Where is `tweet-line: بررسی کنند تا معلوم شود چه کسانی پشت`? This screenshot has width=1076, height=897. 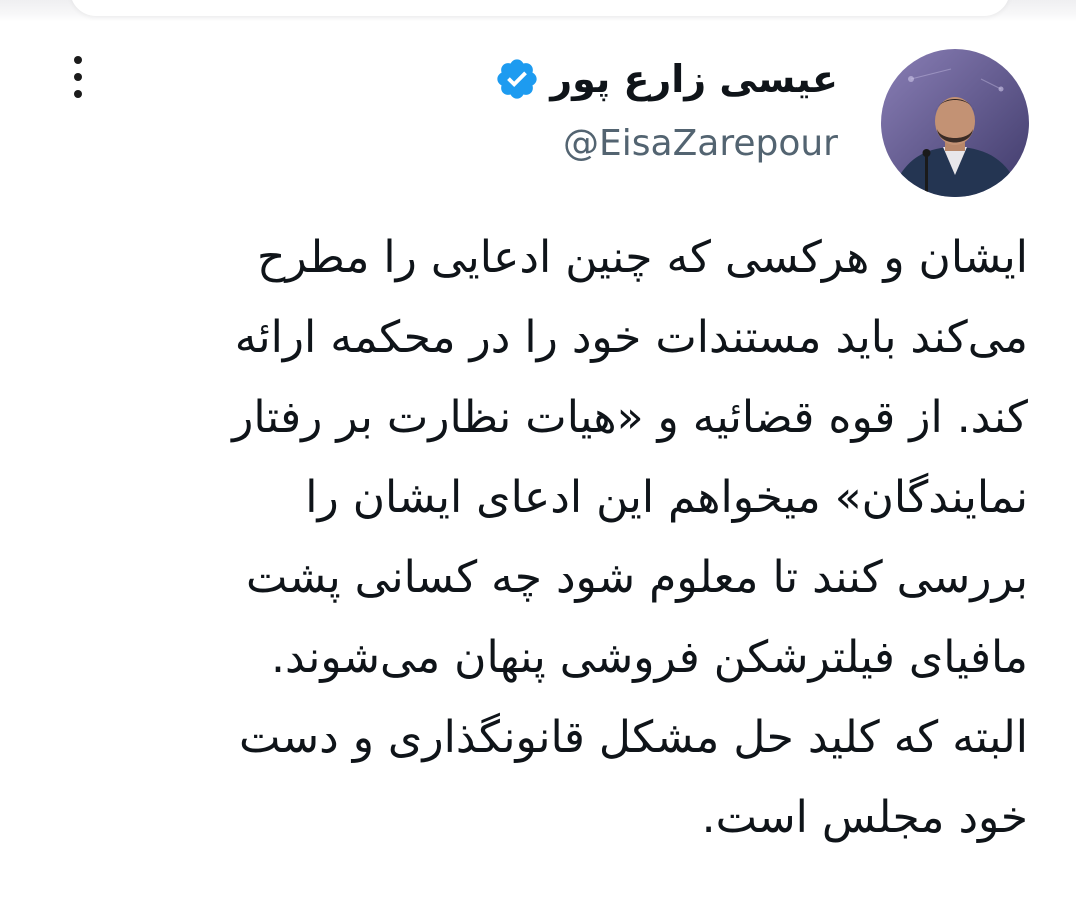
tweet-line: بررسی کنند تا معلوم شود چه کسانی پشت is located at coordinates (636, 577).